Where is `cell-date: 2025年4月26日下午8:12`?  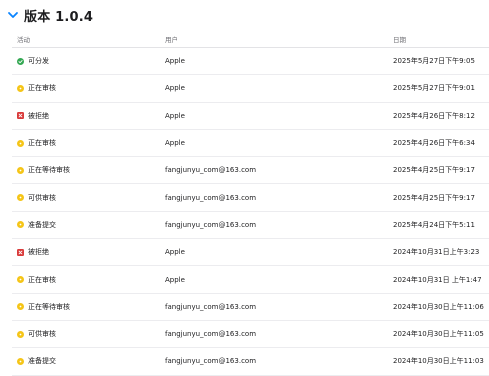
cell-date: 2025年4月26日下午8:12 is located at coordinates (434, 115).